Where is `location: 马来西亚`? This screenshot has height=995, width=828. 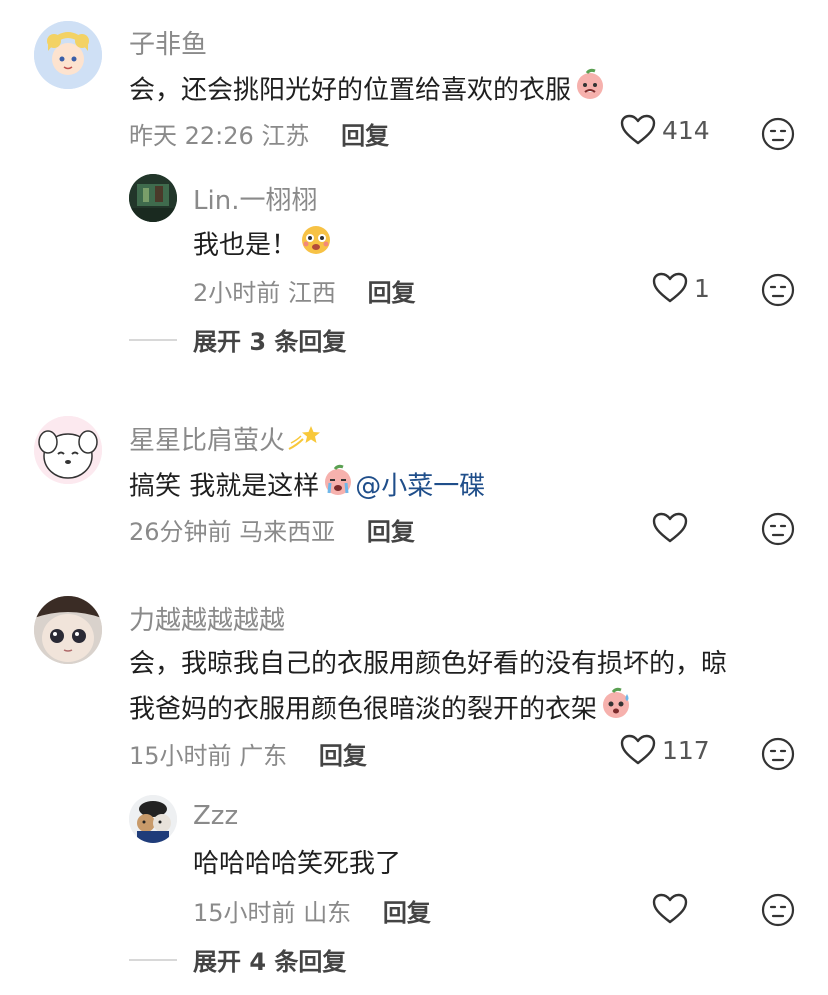 location: 马来西亚 is located at coordinates (287, 532).